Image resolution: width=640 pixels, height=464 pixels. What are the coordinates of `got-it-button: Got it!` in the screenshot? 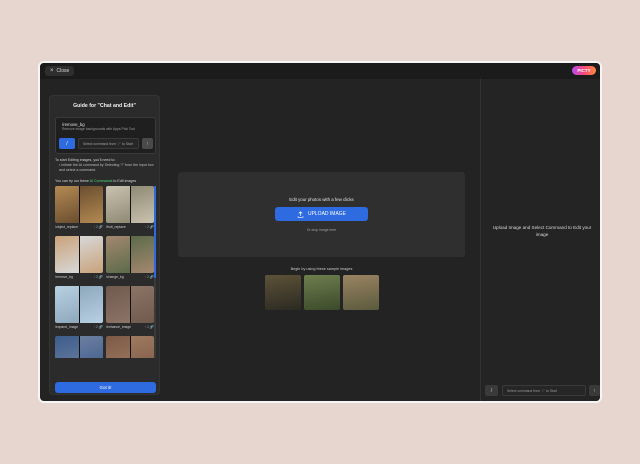 It's located at (105, 387).